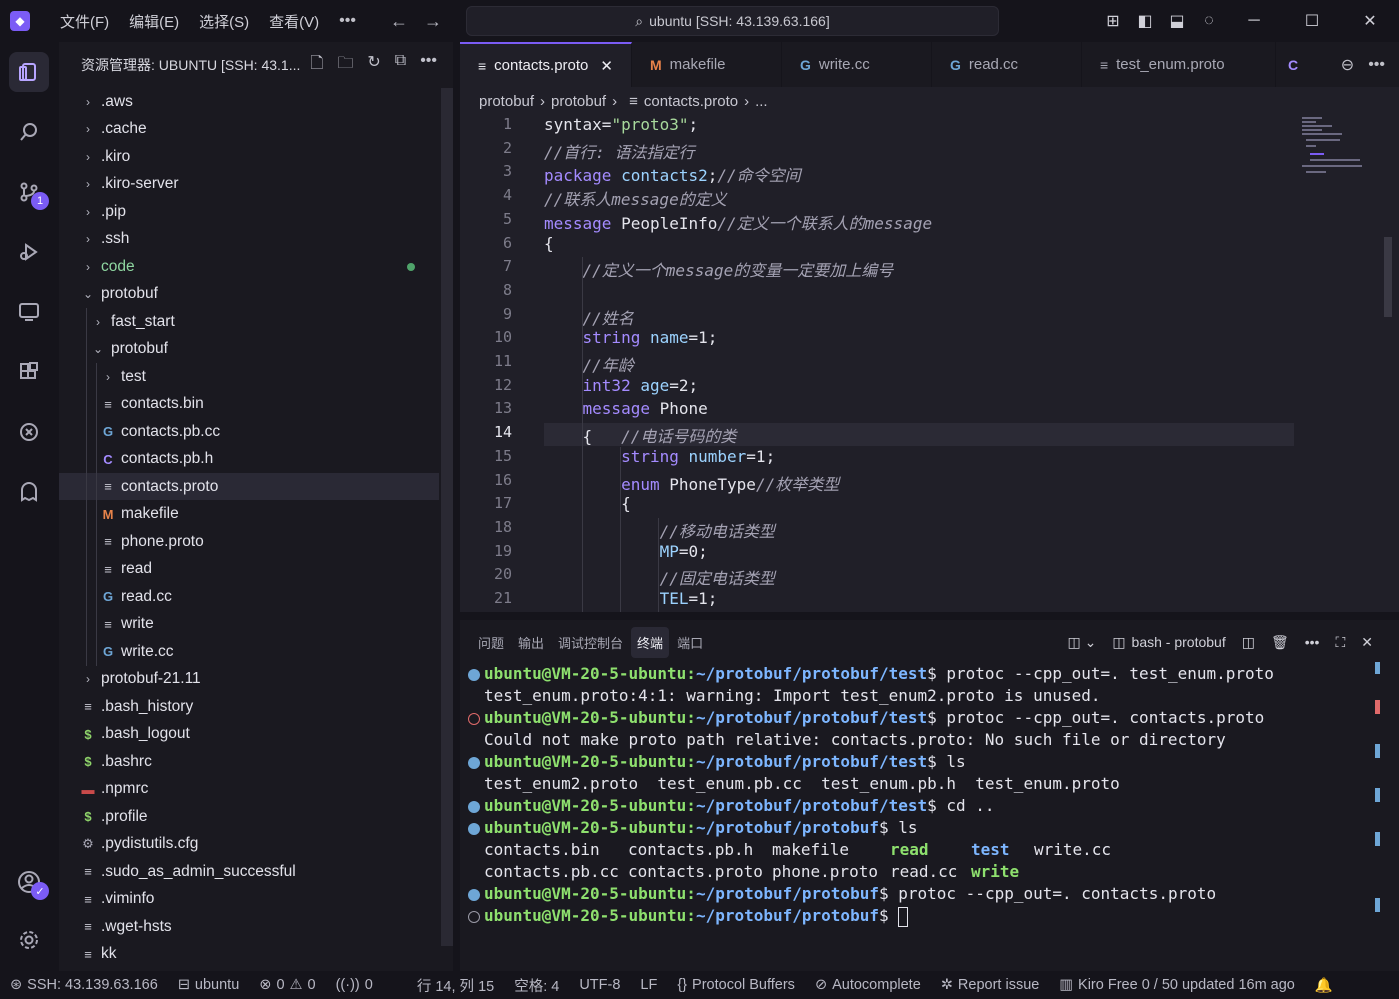 The height and width of the screenshot is (999, 1399). Describe the element at coordinates (650, 642) in the screenshot. I see `tab-terminal: 终端` at that location.